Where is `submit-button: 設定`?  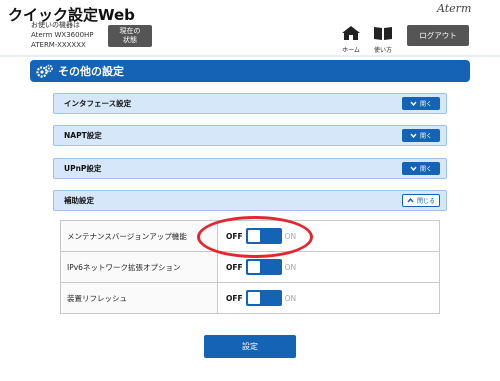
submit-button: 設定 is located at coordinates (250, 346).